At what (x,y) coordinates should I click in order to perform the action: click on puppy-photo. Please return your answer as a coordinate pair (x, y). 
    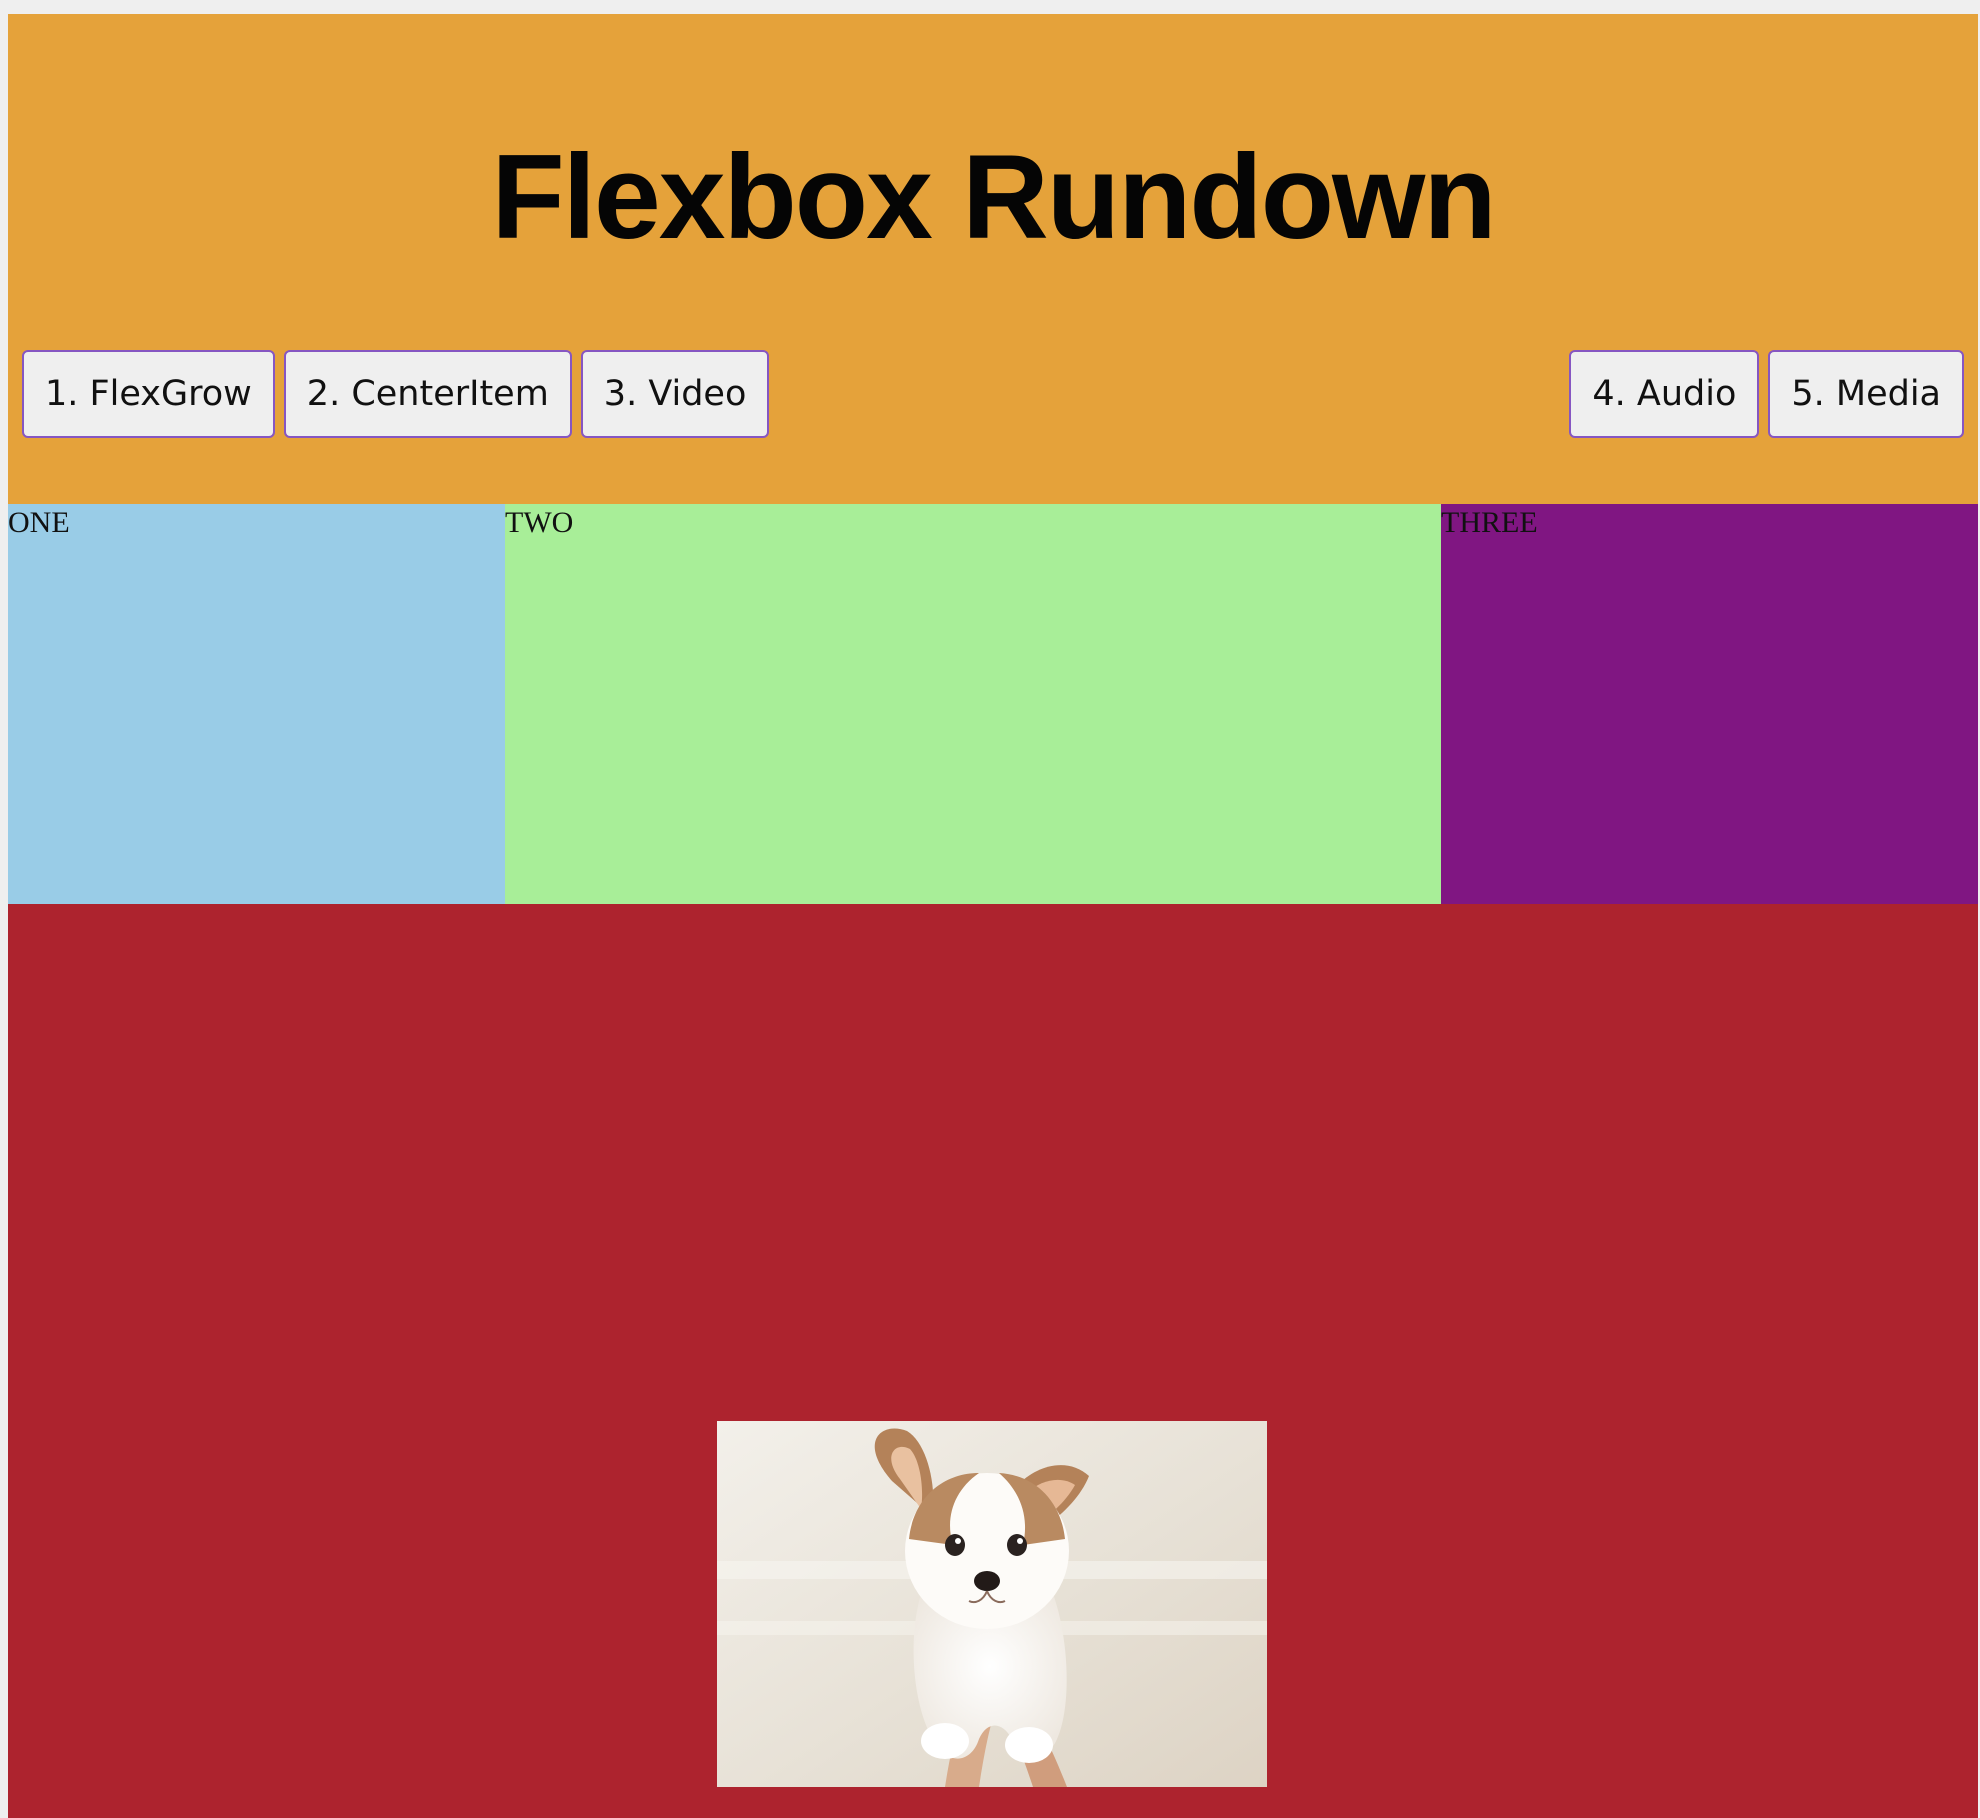
    Looking at the image, I should click on (992, 1604).